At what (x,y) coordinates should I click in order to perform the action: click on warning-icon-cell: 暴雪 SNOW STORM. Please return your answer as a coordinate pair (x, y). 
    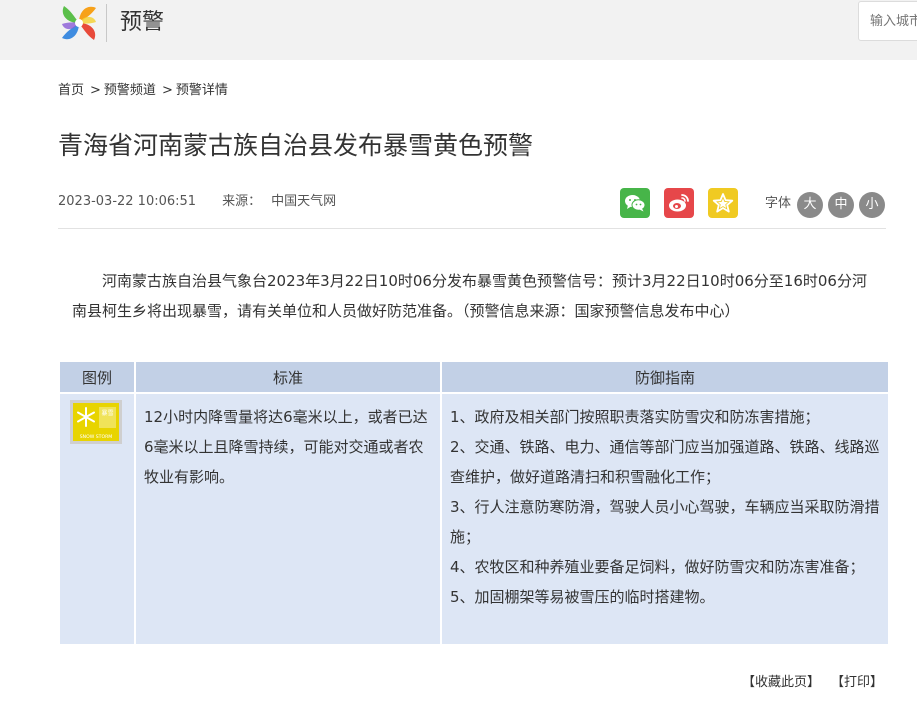
    Looking at the image, I should click on (97, 519).